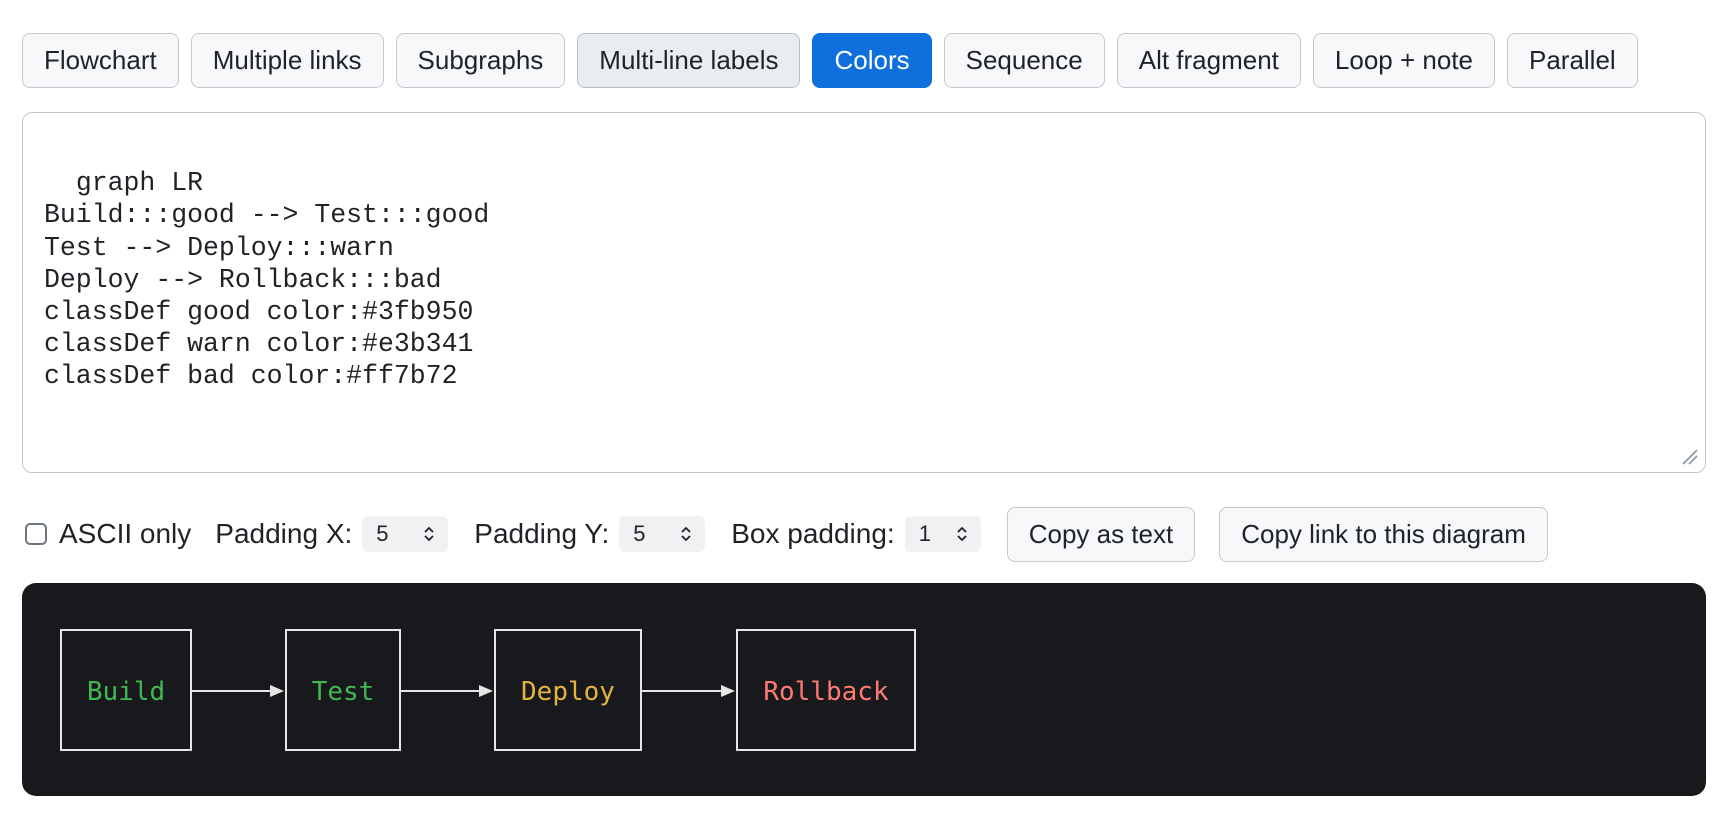 The width and height of the screenshot is (1730, 826). I want to click on box-padding-value: 1, so click(924, 533).